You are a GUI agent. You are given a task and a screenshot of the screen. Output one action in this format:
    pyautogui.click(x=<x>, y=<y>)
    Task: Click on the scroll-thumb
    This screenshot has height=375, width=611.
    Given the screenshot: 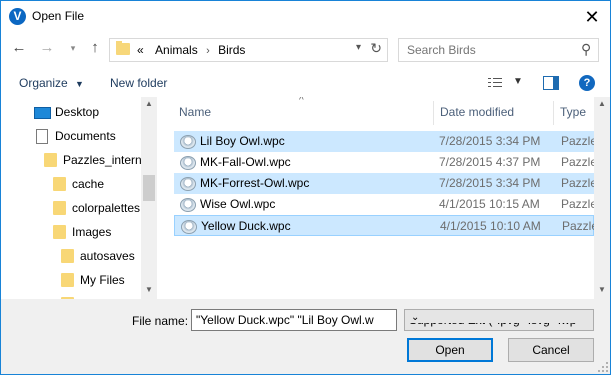 What is the action you would take?
    pyautogui.click(x=149, y=188)
    